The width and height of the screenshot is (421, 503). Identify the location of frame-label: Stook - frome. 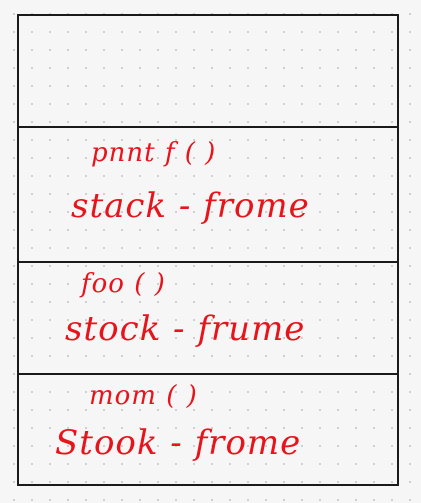
(178, 443).